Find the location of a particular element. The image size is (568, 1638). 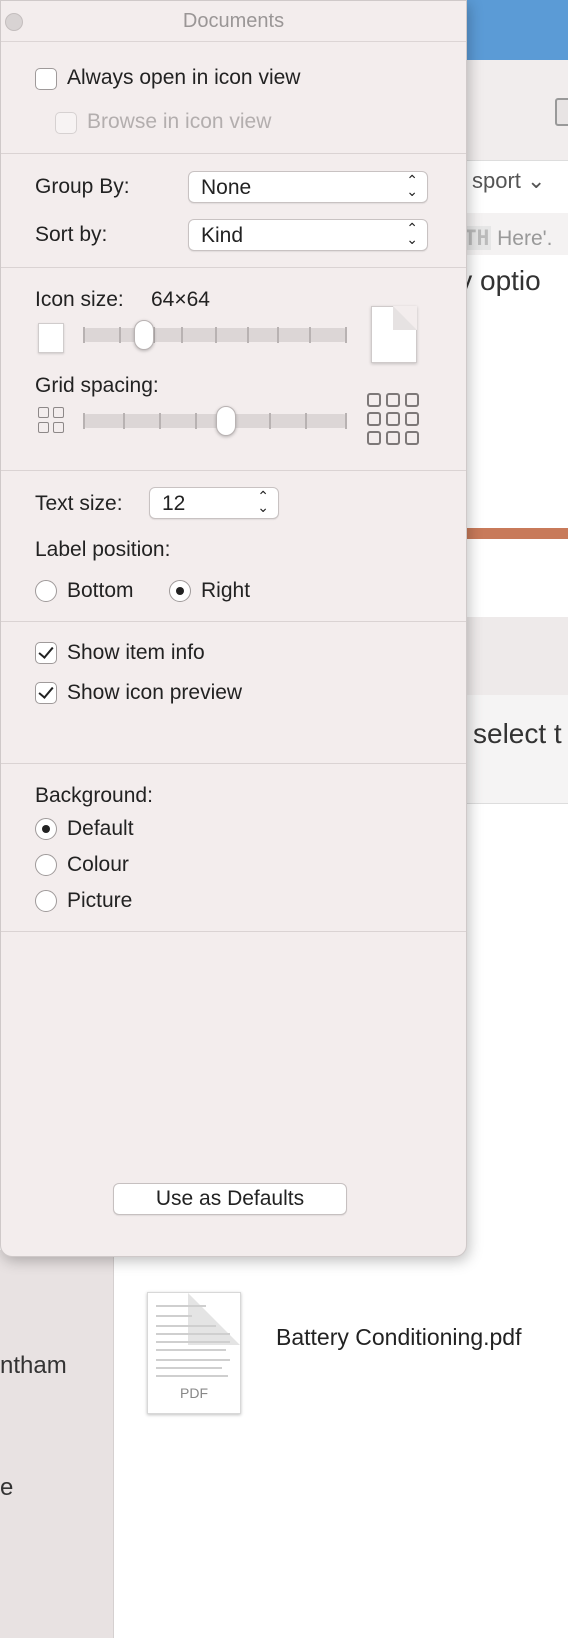

toolbar-dropdown-sport: sport ⌄ is located at coordinates (508, 181).